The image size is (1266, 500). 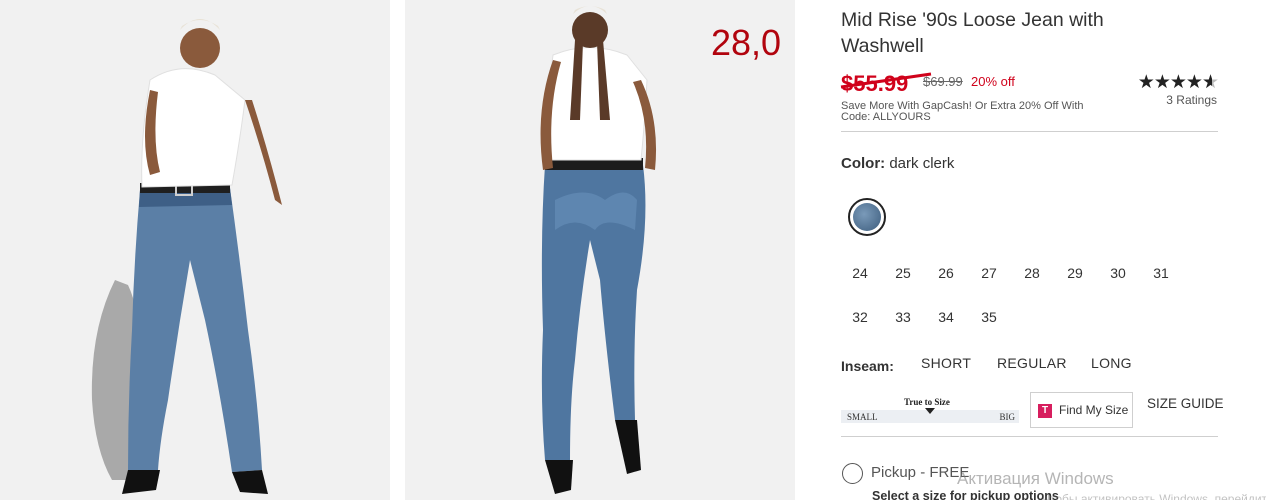 I want to click on windows-activation-watermark: Активация Windows, so click(x=1035, y=478).